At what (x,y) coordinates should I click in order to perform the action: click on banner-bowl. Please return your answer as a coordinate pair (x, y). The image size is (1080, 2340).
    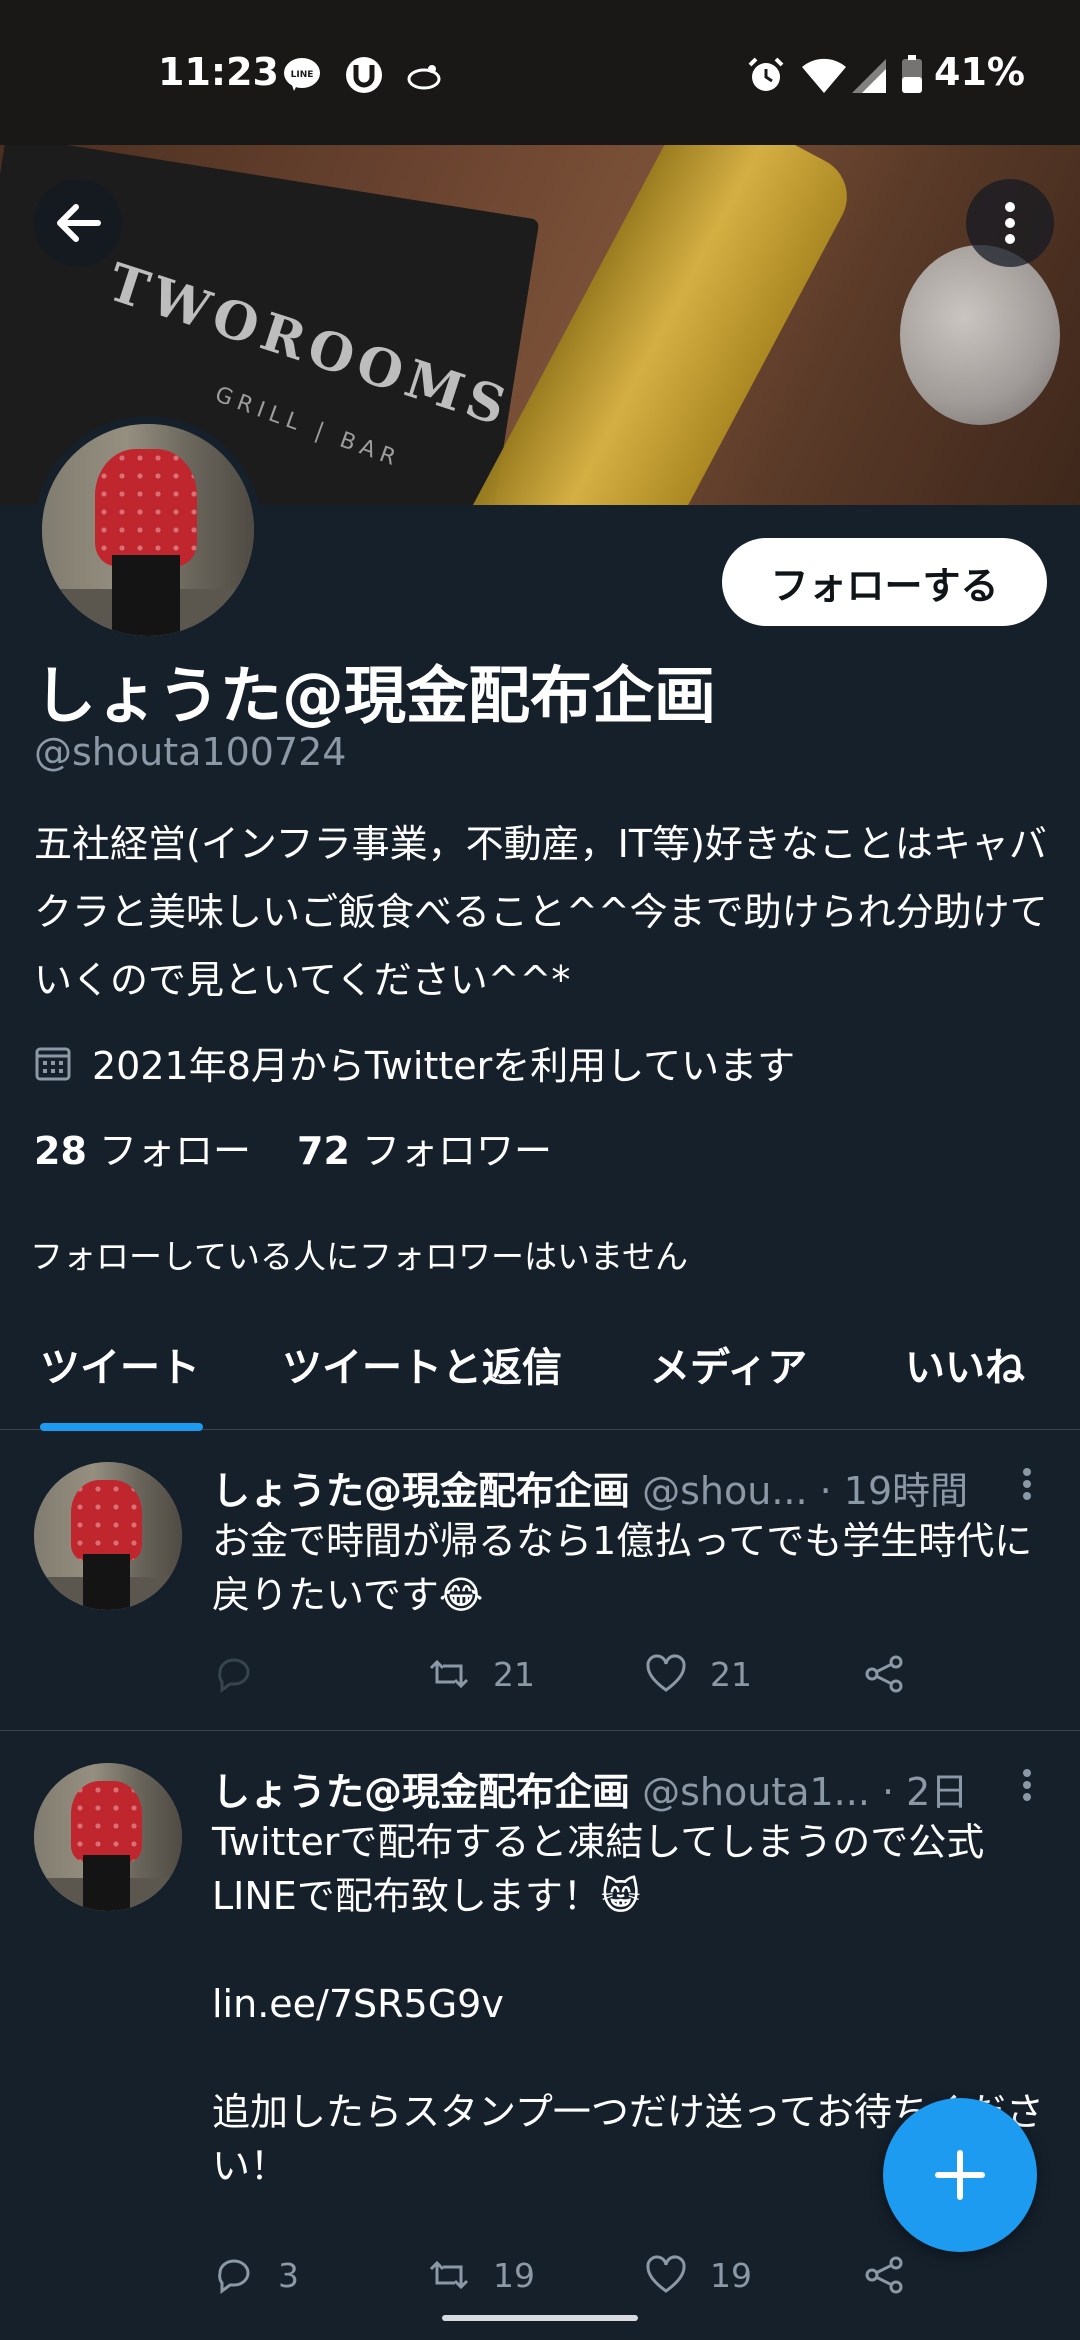
    Looking at the image, I should click on (980, 335).